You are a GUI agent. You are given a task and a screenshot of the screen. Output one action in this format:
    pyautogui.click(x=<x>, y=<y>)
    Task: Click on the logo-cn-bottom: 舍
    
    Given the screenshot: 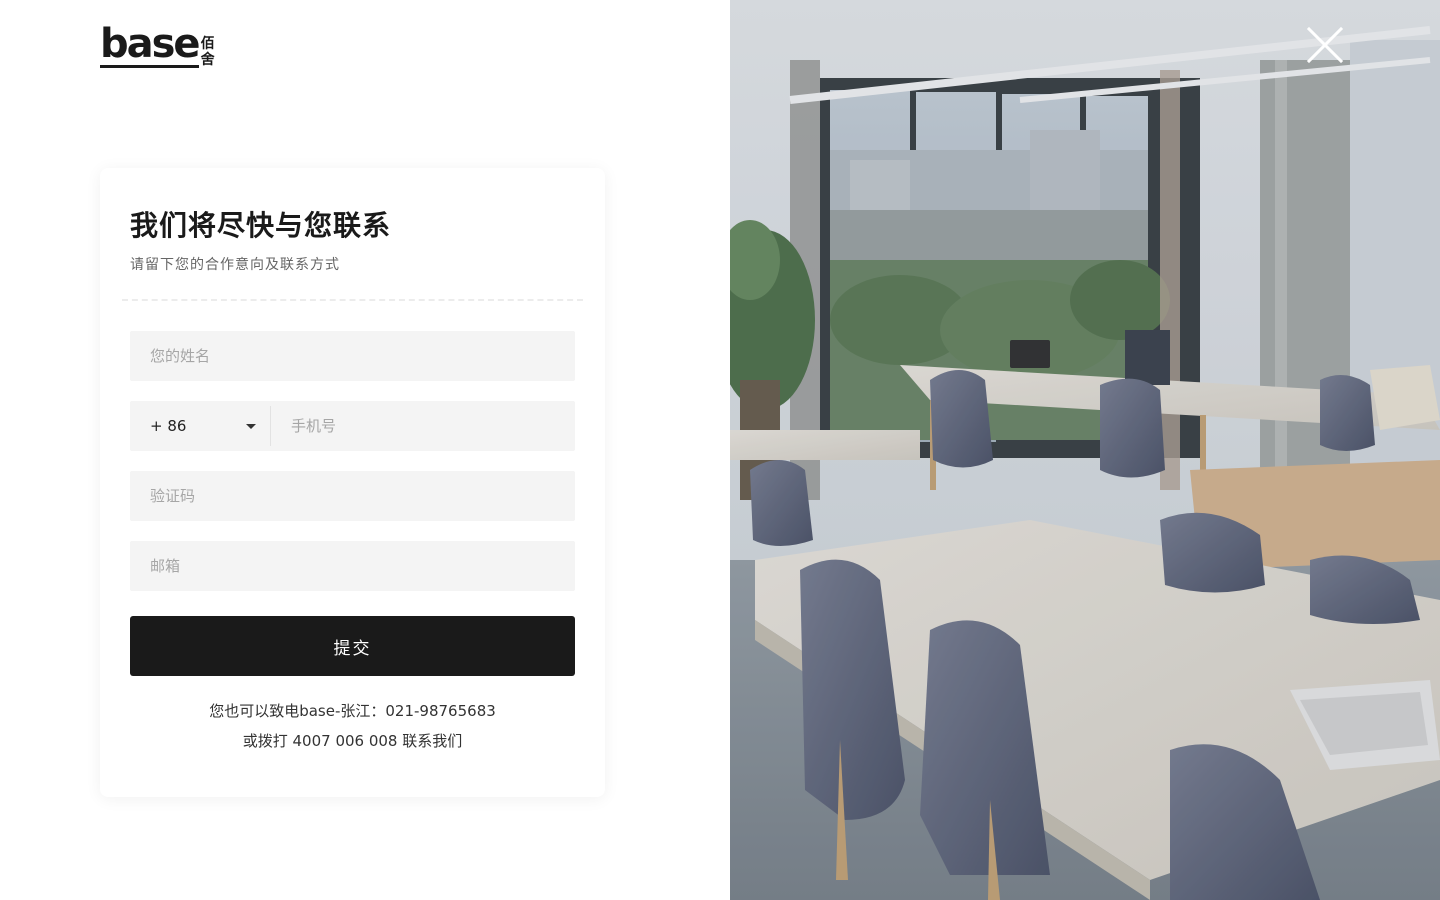 What is the action you would take?
    pyautogui.click(x=207, y=60)
    